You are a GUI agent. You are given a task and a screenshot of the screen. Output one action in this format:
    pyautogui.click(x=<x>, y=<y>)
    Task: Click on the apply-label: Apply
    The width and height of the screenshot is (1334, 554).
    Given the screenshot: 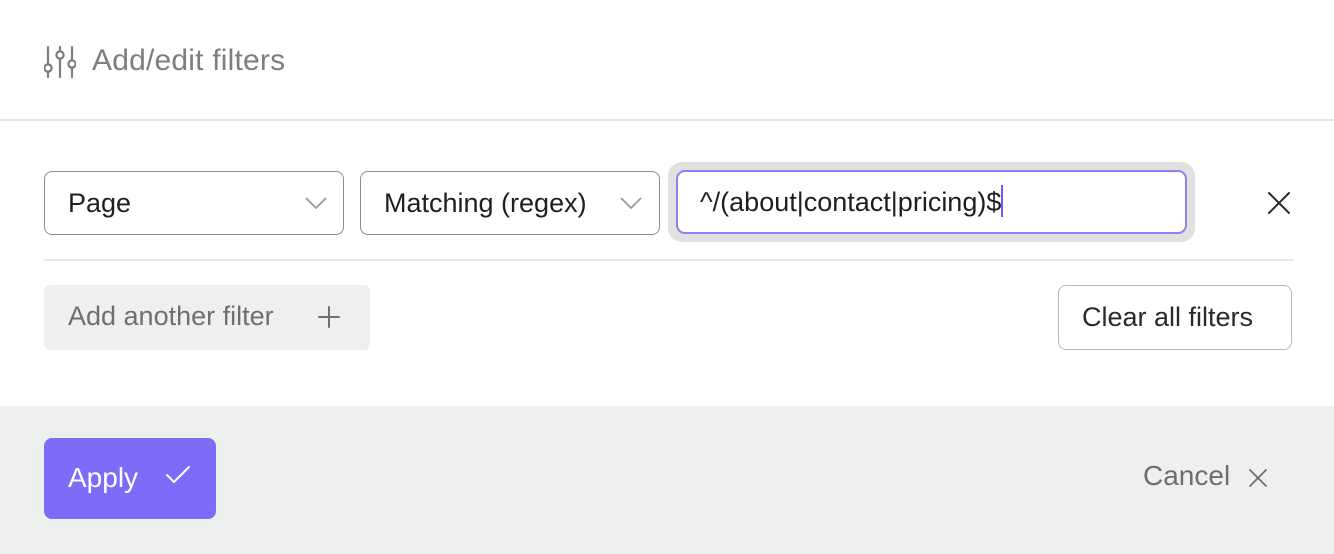 What is the action you would take?
    pyautogui.click(x=103, y=477)
    